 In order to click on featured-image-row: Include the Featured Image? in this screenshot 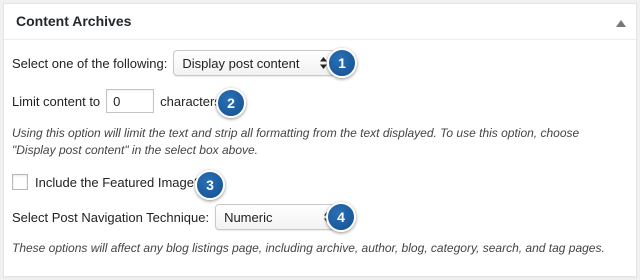, I will do `click(106, 182)`.